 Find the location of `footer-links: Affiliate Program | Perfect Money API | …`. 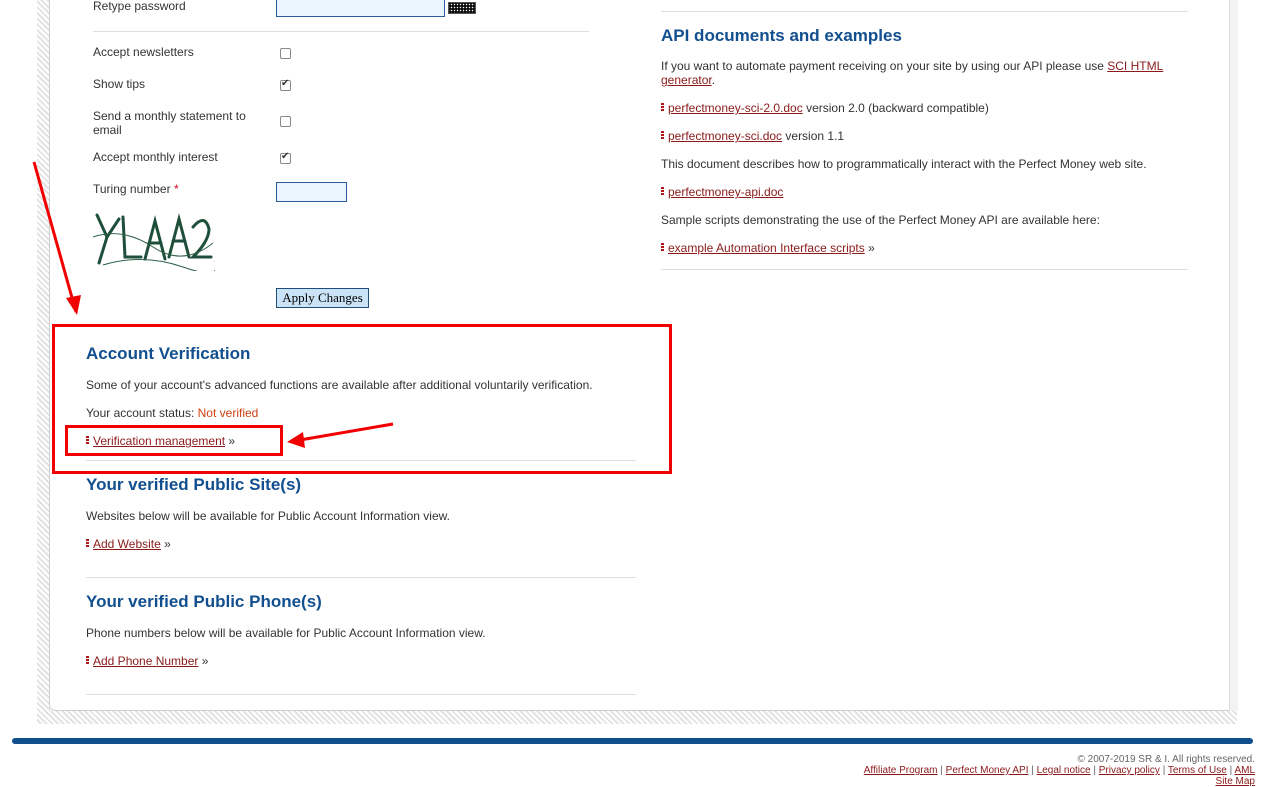

footer-links: Affiliate Program | Perfect Money API | … is located at coordinates (1059, 770).